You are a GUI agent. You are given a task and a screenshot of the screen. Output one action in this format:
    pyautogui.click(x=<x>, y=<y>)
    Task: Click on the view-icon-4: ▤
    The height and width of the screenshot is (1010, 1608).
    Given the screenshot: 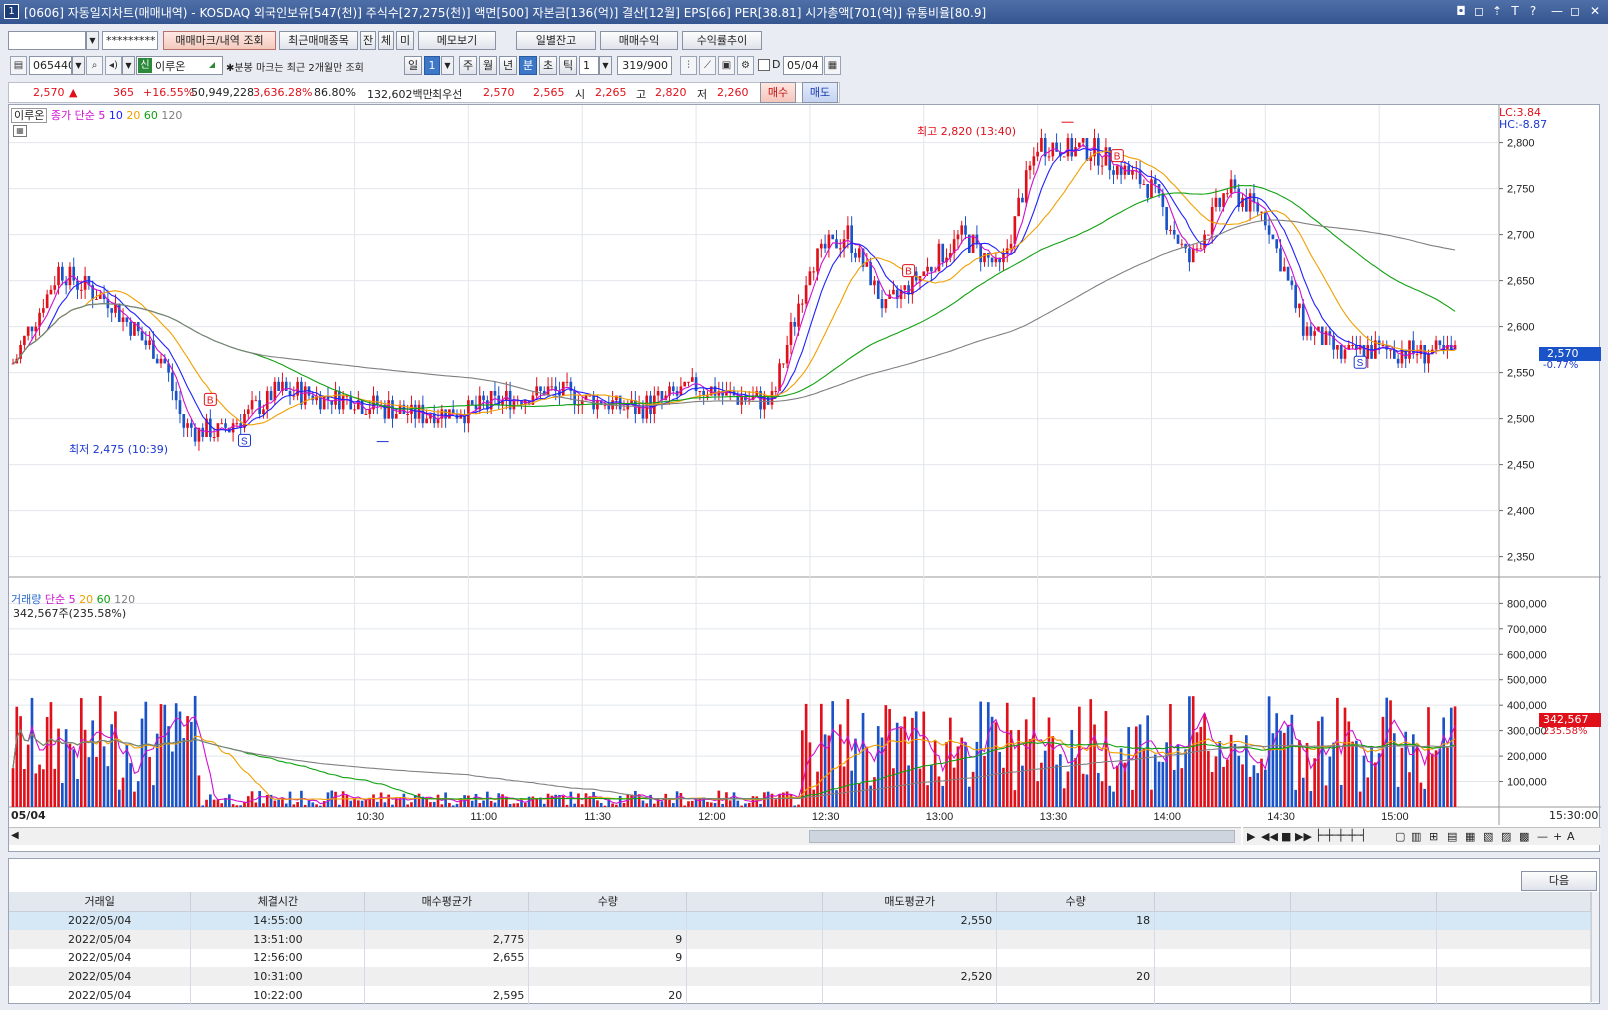 What is the action you would take?
    pyautogui.click(x=1452, y=836)
    